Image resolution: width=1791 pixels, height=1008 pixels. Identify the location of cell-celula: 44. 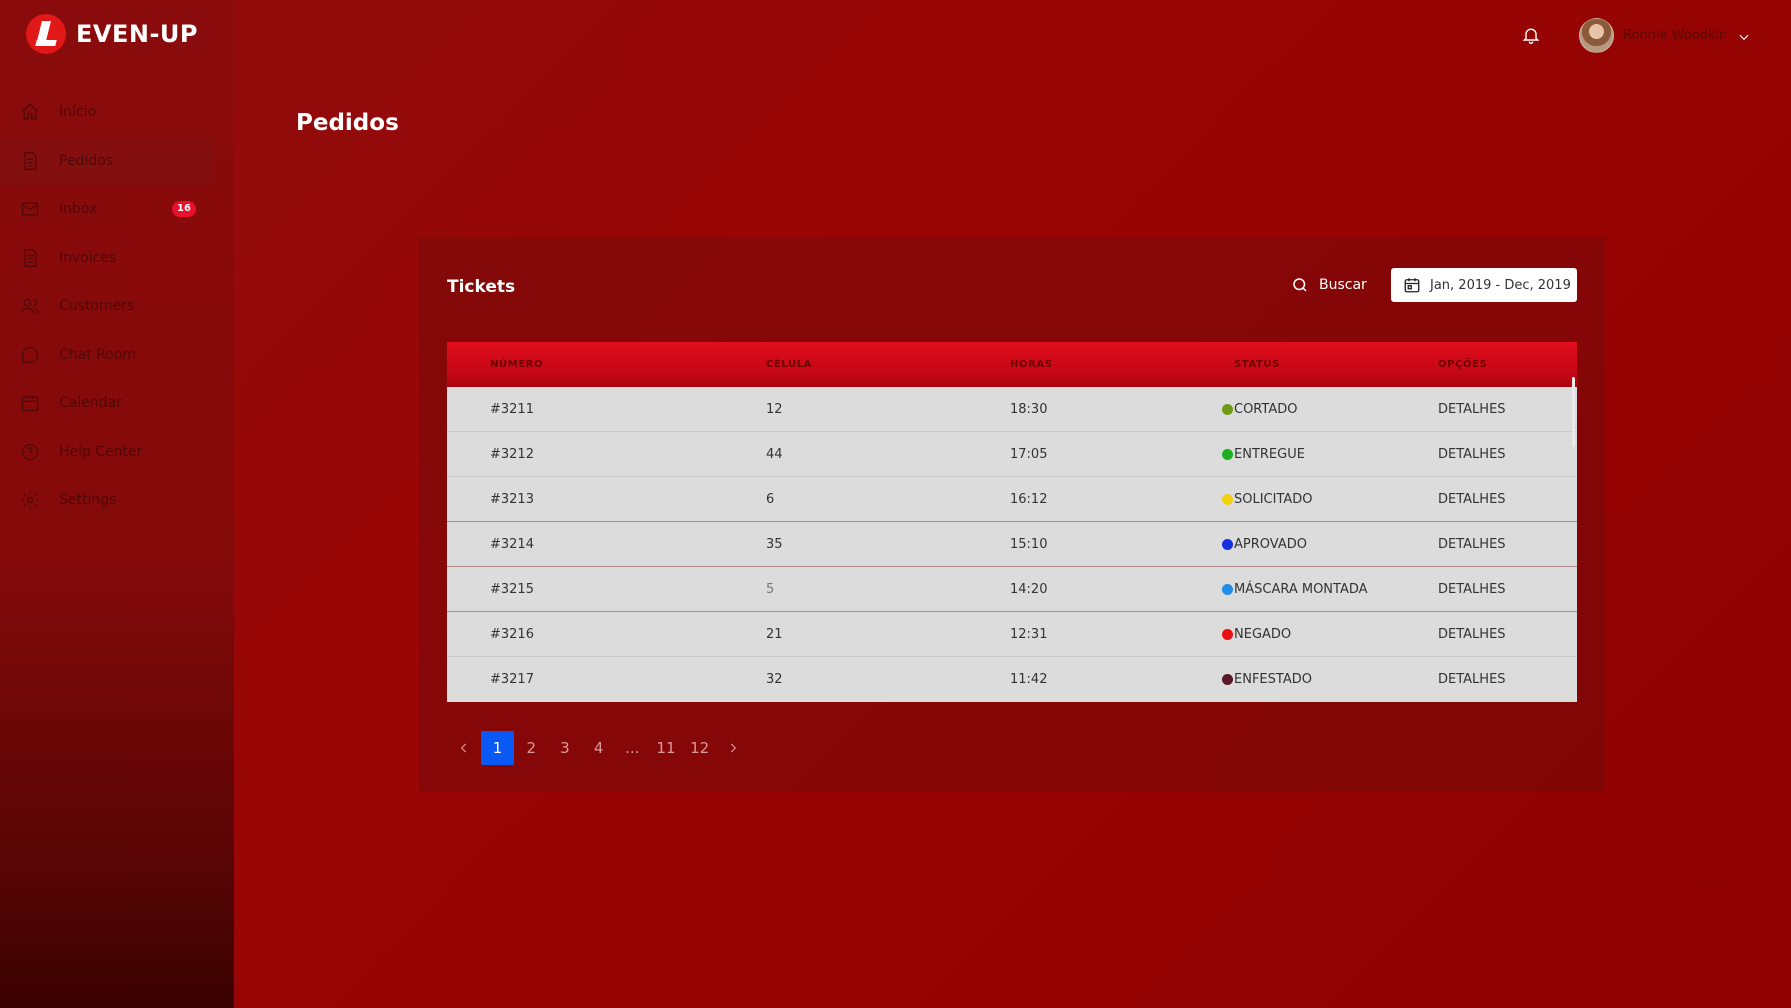
(774, 454).